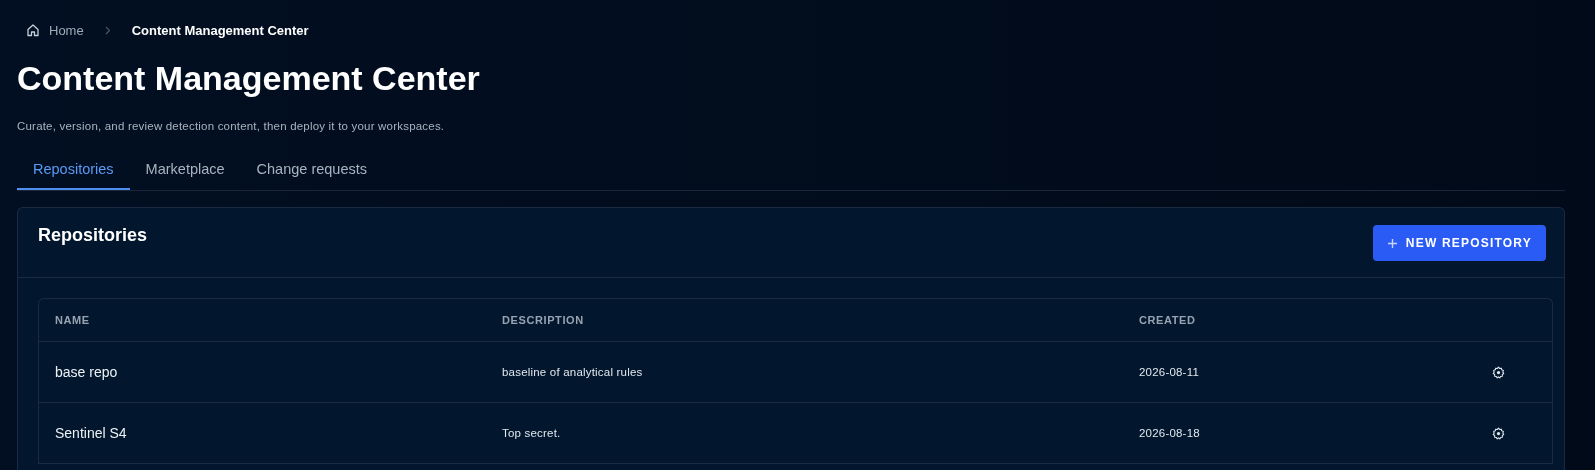  I want to click on page-title: Content Management Center, so click(249, 78).